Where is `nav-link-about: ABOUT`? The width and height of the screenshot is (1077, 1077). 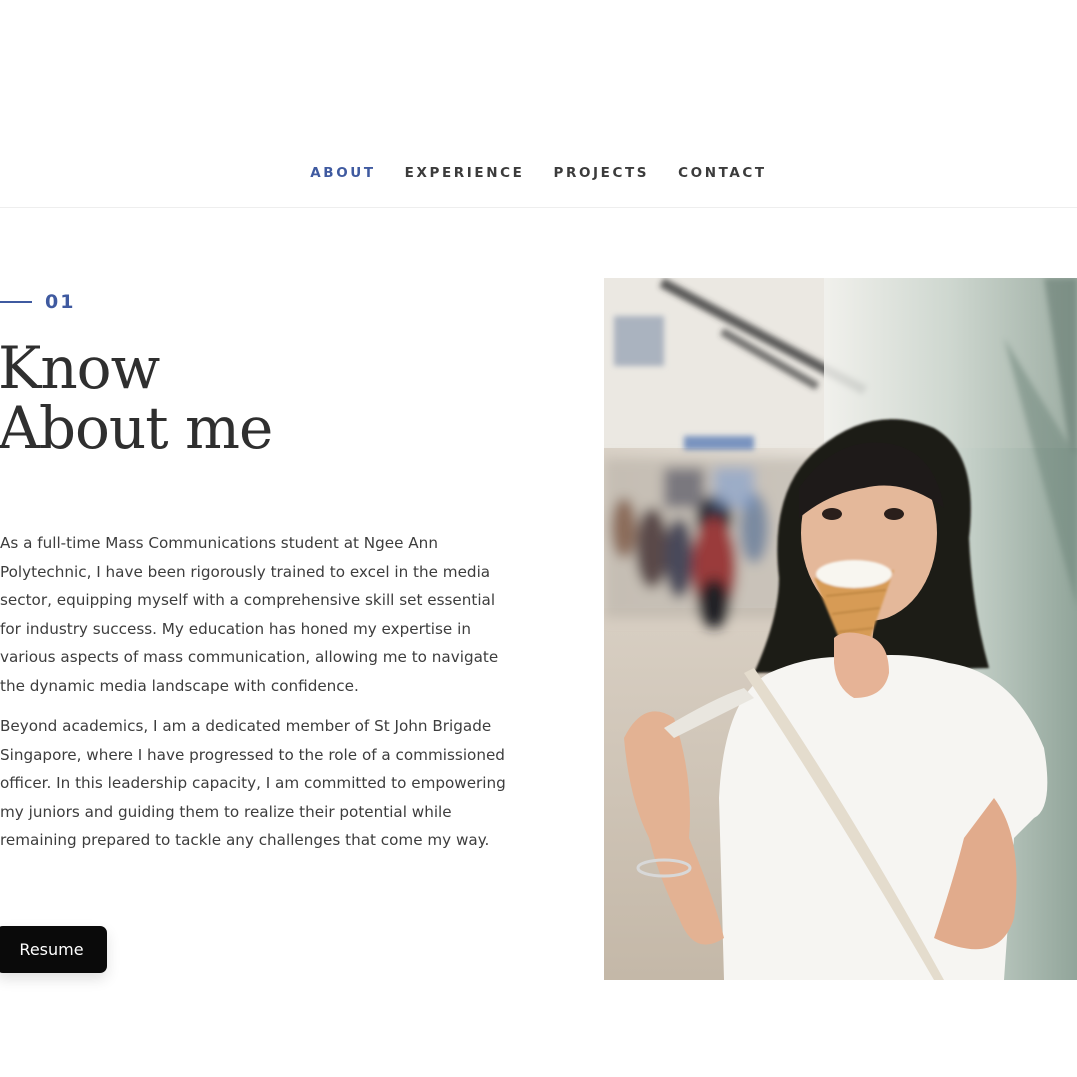
nav-link-about: ABOUT is located at coordinates (342, 173).